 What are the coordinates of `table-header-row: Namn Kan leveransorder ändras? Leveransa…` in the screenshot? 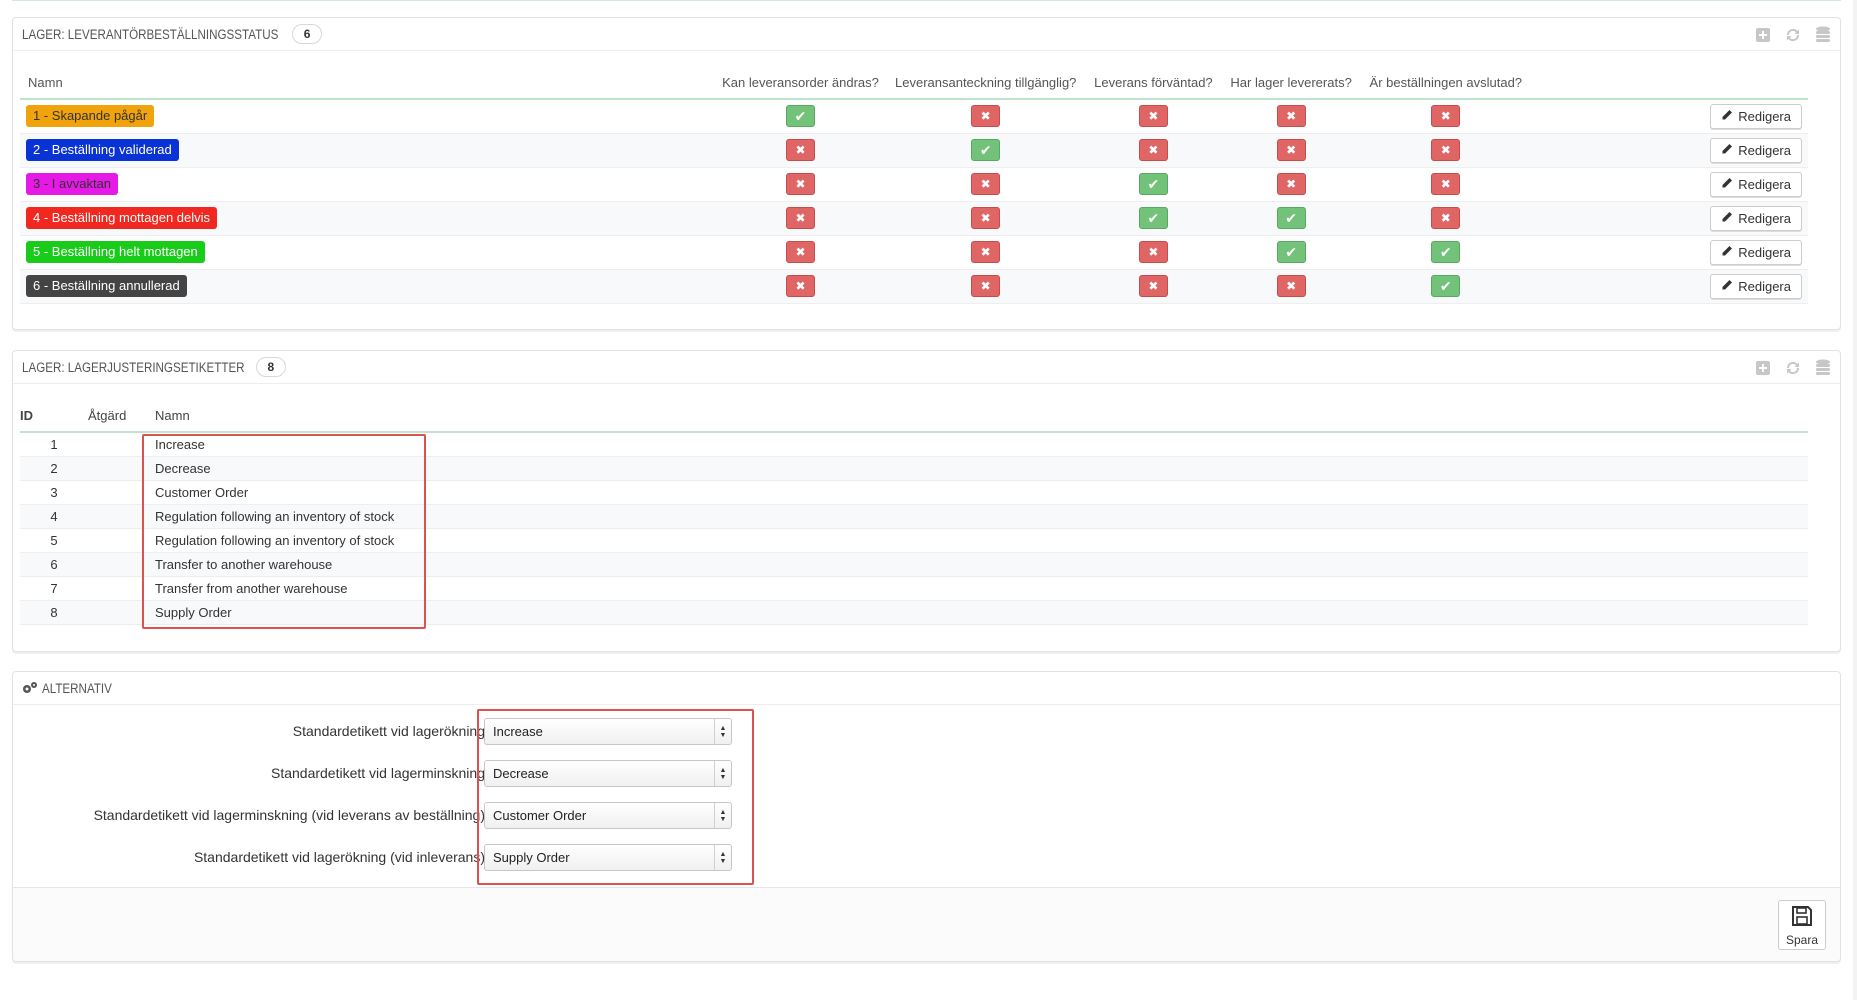 It's located at (914, 83).